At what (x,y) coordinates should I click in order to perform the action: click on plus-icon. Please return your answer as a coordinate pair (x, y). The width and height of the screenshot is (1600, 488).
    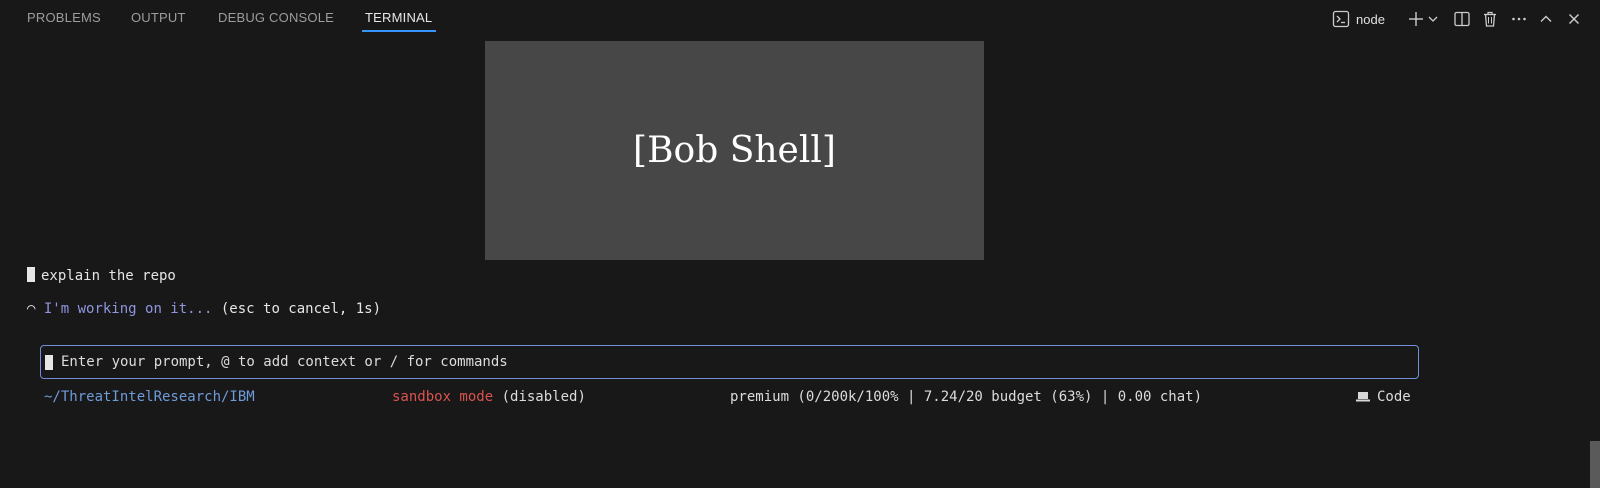
    Looking at the image, I should click on (1416, 19).